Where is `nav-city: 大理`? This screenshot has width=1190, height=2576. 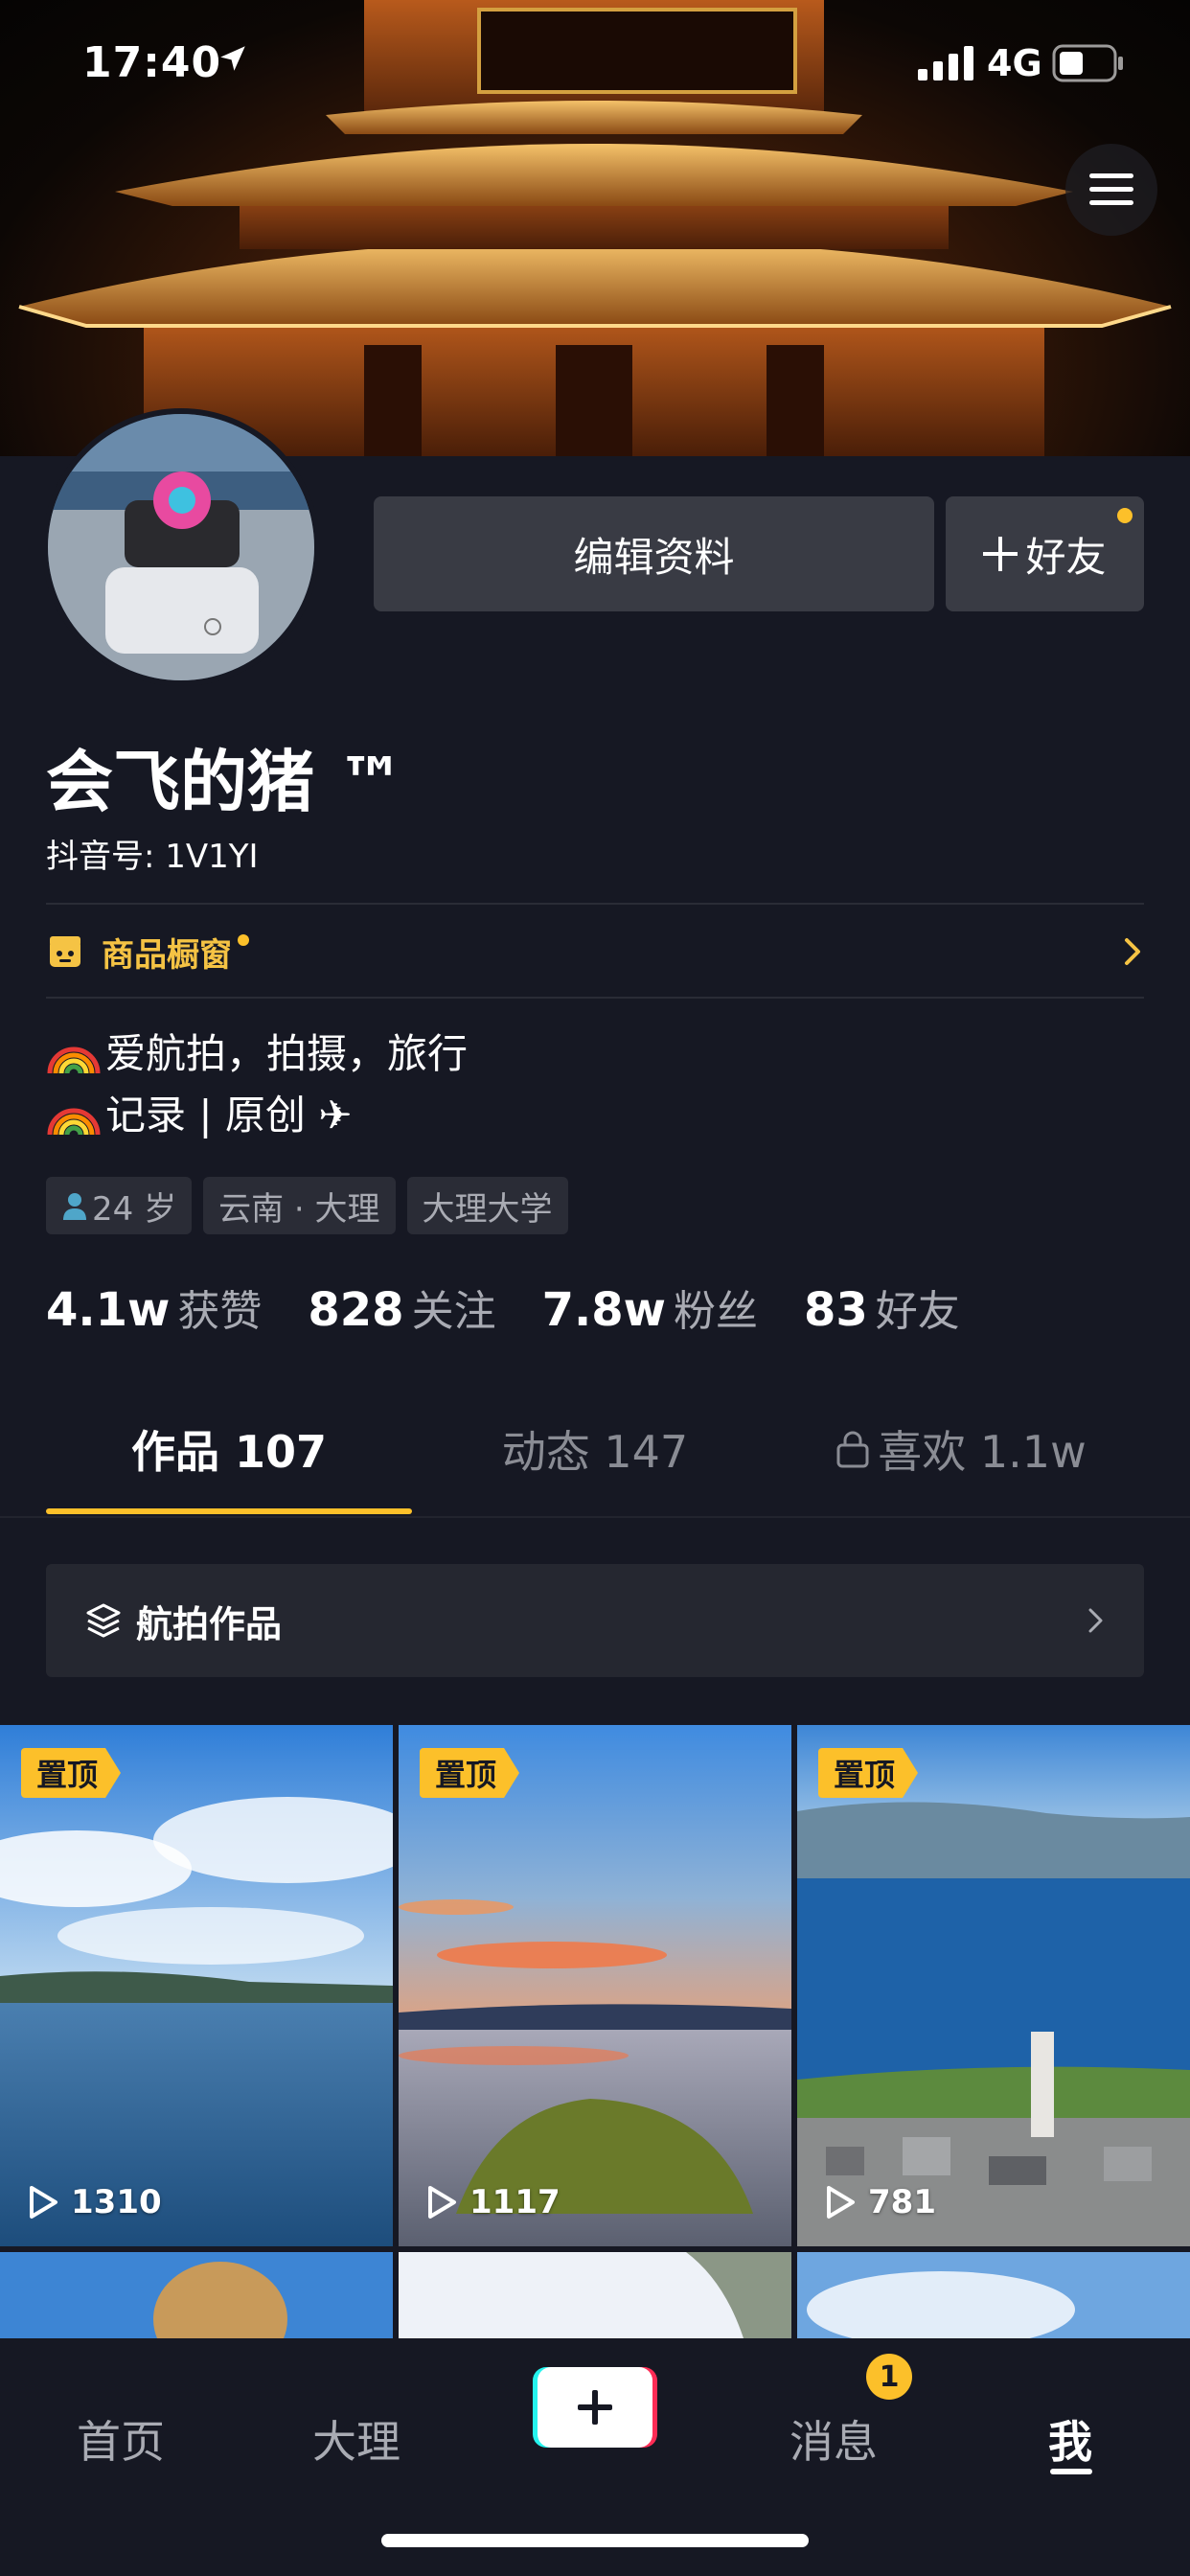
nav-city: 大理 is located at coordinates (356, 2439).